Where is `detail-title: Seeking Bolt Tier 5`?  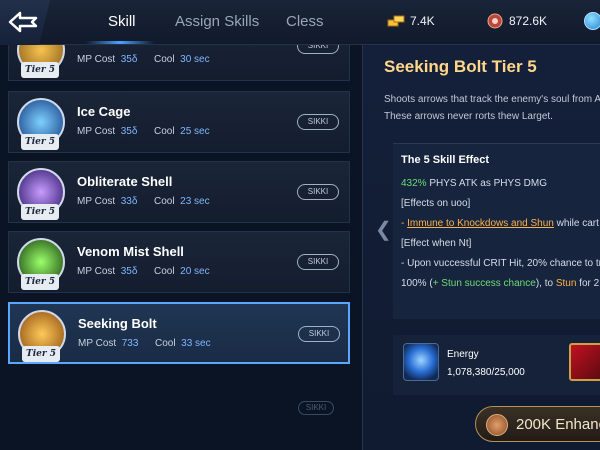 detail-title: Seeking Bolt Tier 5 is located at coordinates (460, 66).